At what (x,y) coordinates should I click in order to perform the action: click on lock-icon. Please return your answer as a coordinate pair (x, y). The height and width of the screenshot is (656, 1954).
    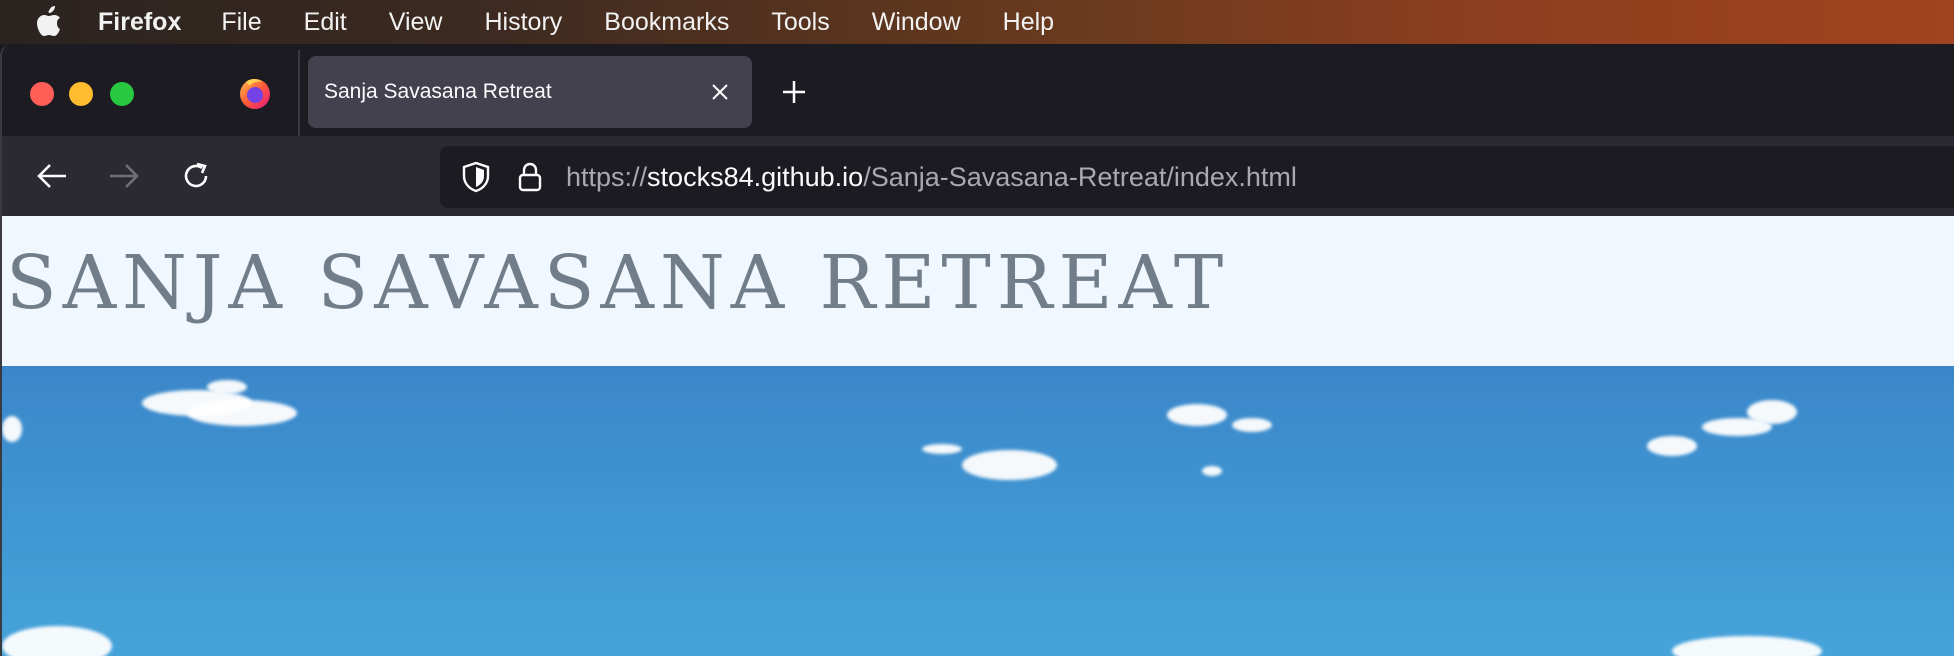
    Looking at the image, I should click on (530, 177).